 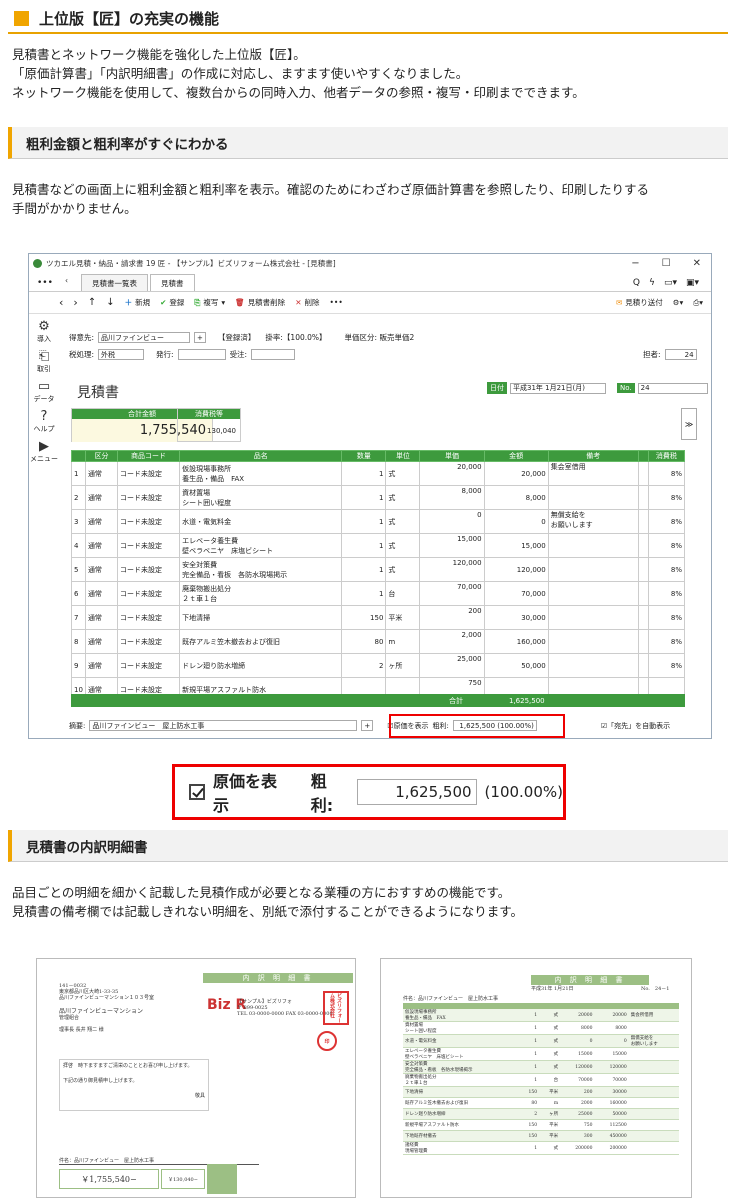 What do you see at coordinates (307, 302) in the screenshot?
I see `delete-button: ✕ 削除` at bounding box center [307, 302].